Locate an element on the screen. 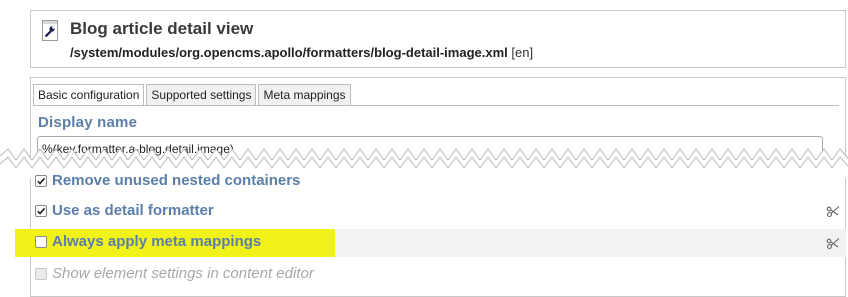 The image size is (848, 297). locale-badge: [en] is located at coordinates (522, 52).